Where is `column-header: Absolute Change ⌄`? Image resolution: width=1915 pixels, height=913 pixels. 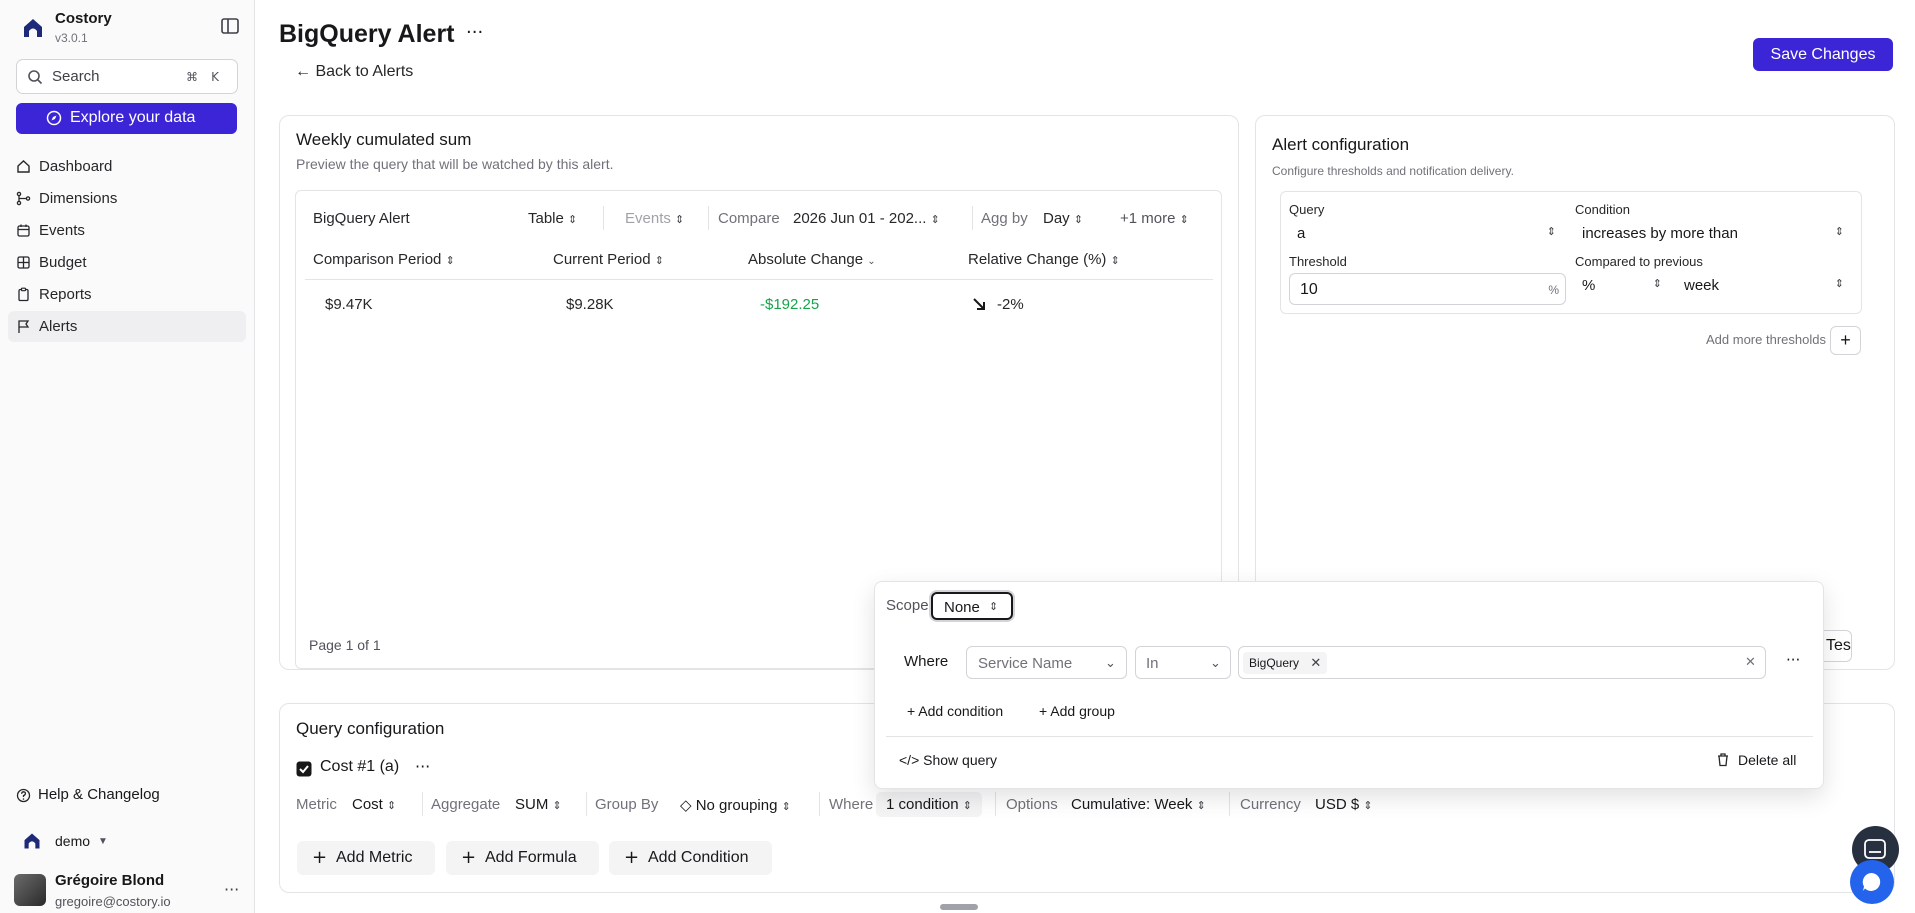 column-header: Absolute Change ⌄ is located at coordinates (812, 259).